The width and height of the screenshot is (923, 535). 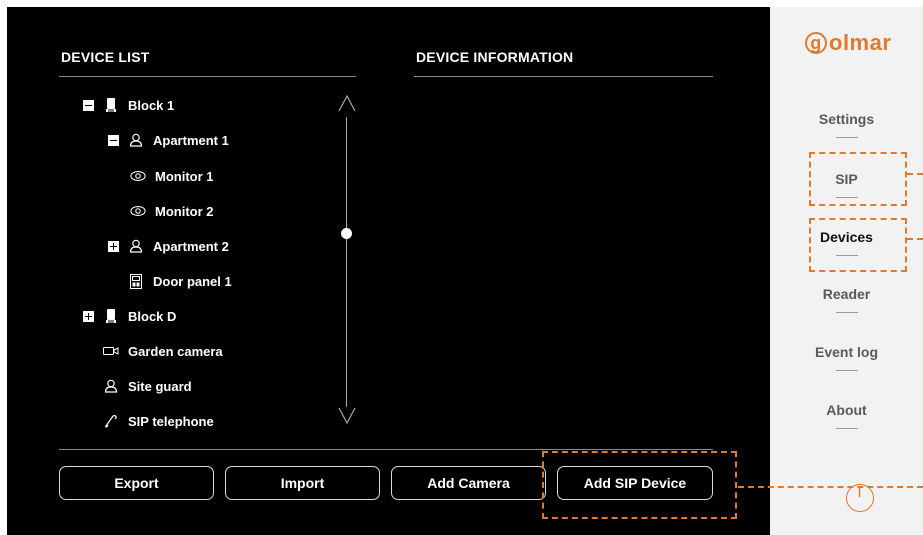 I want to click on tree-item-label: Garden camera, so click(x=175, y=351).